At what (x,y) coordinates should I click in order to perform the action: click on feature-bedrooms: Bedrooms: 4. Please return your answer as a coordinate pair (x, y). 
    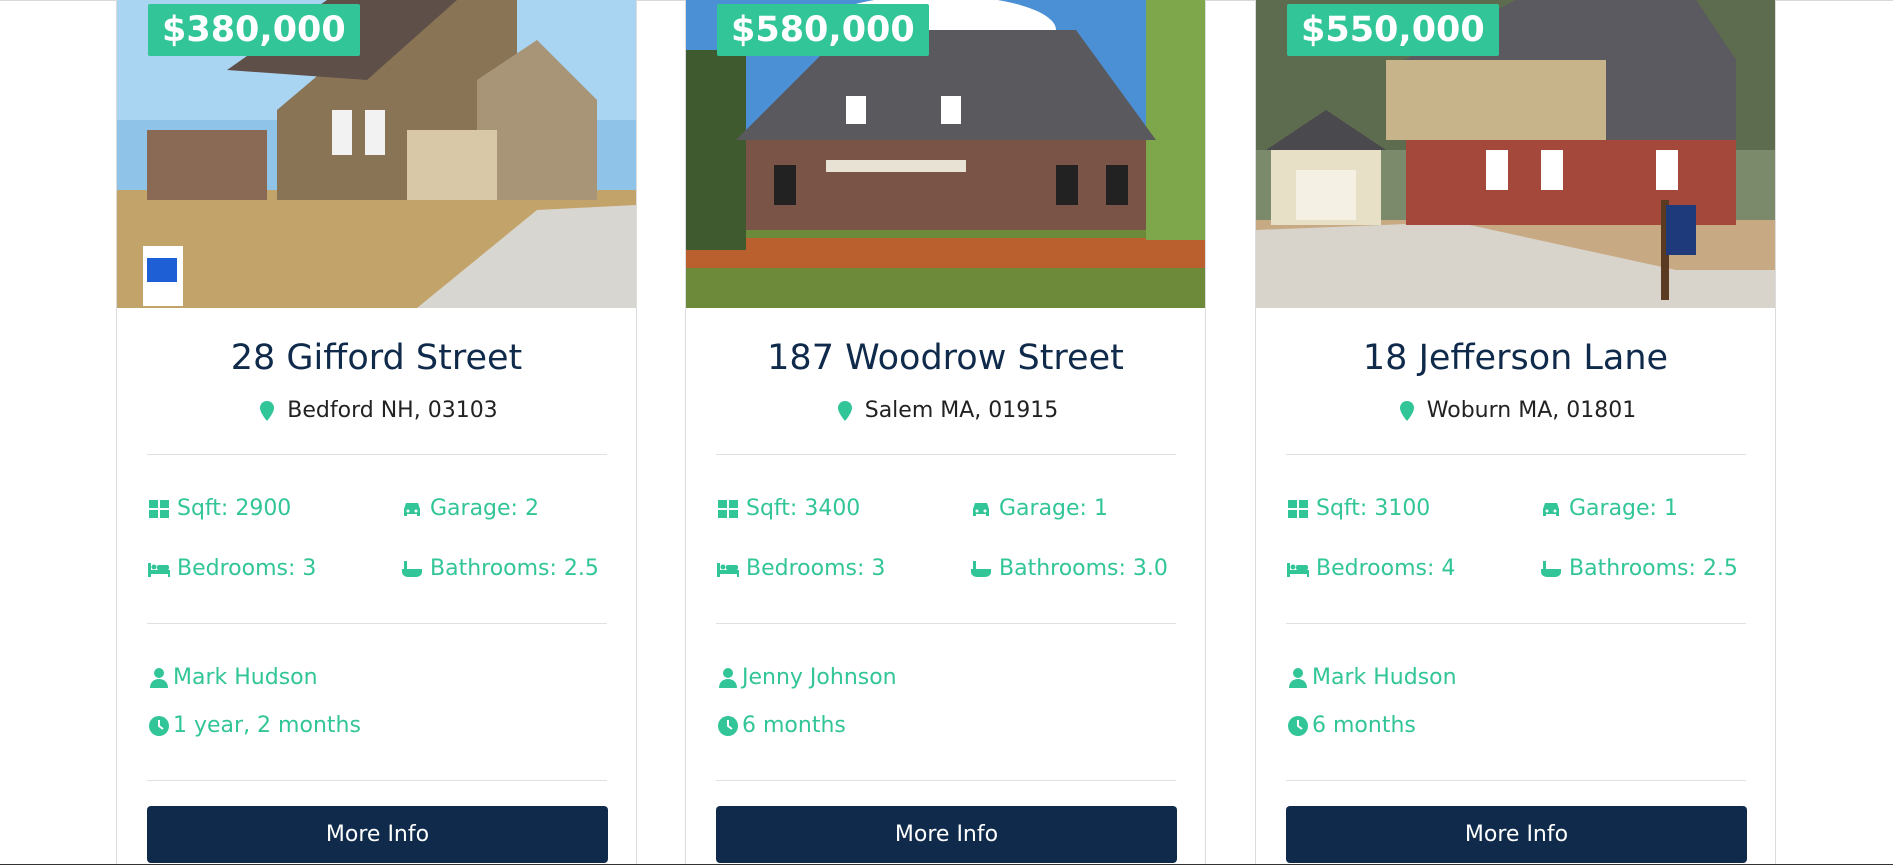
    Looking at the image, I should click on (1370, 568).